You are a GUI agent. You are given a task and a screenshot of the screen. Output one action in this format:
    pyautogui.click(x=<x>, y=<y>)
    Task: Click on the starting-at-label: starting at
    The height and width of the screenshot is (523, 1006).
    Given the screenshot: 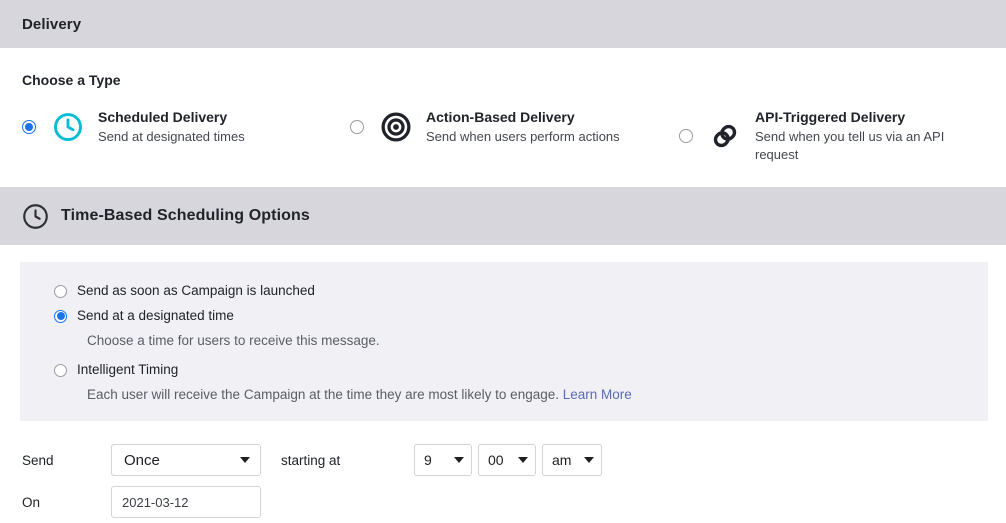 What is the action you would take?
    pyautogui.click(x=311, y=460)
    